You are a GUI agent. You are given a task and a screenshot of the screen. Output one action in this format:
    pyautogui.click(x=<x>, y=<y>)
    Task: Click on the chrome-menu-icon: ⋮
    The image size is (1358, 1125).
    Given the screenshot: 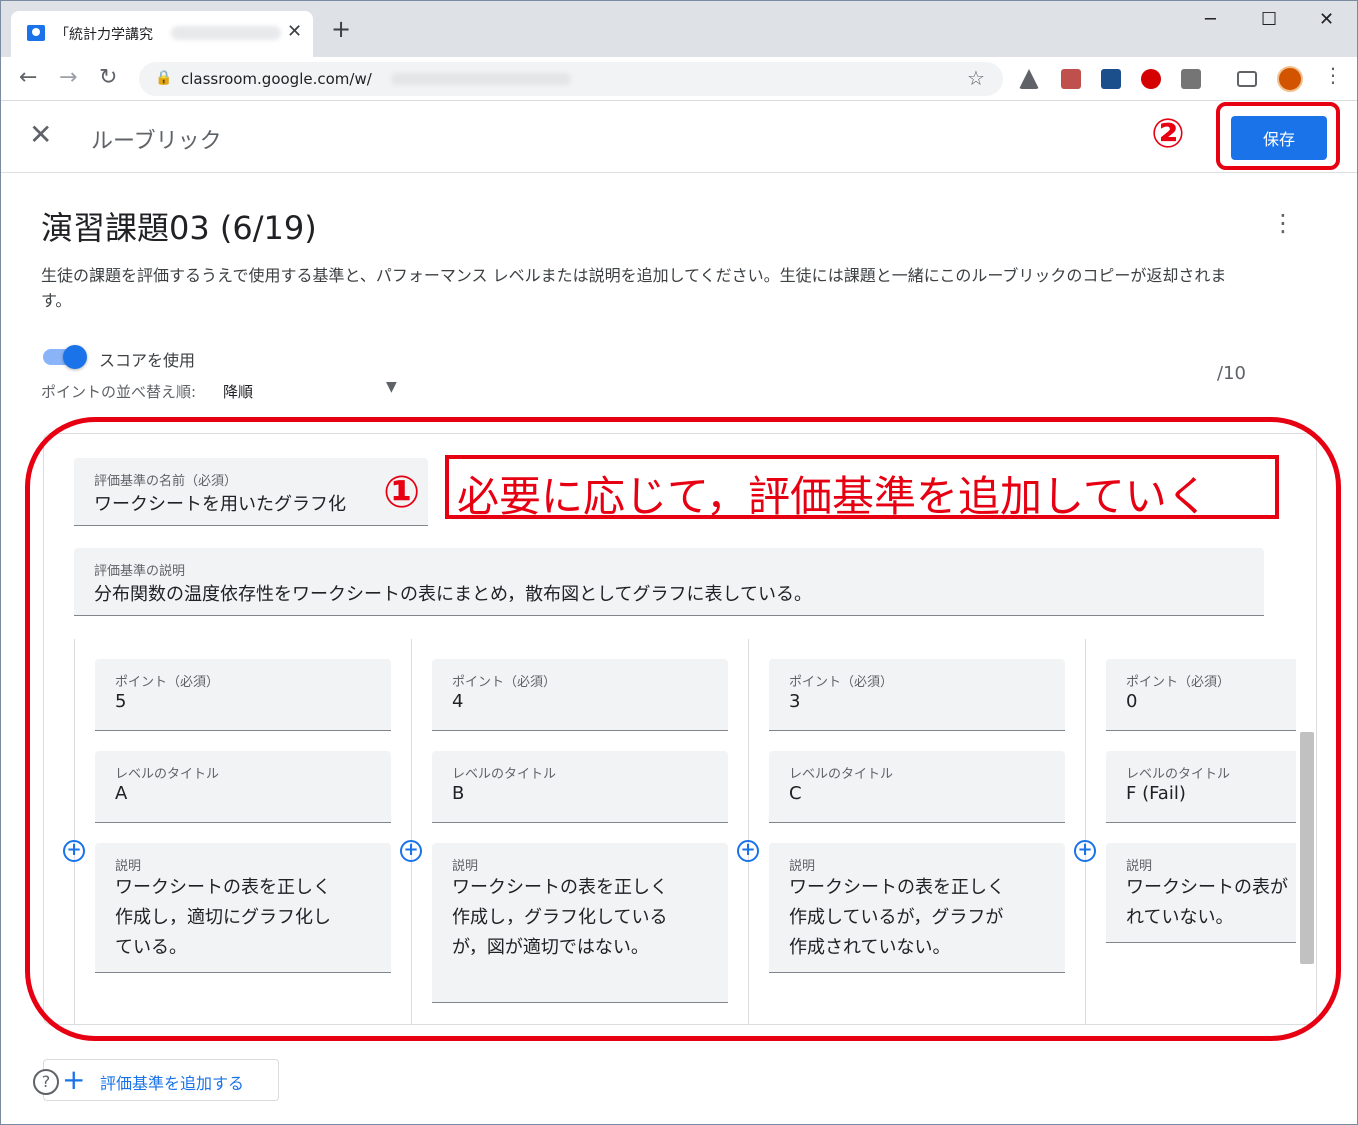 What is the action you would take?
    pyautogui.click(x=1333, y=75)
    